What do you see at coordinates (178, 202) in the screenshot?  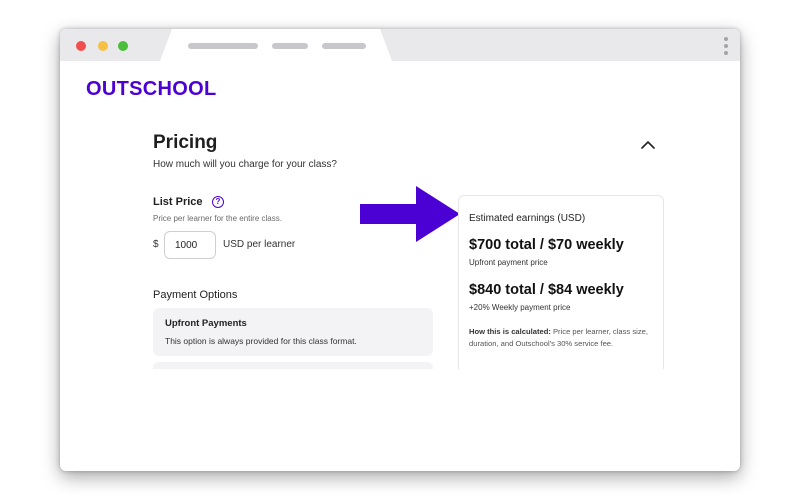 I see `list-price-label: List Price` at bounding box center [178, 202].